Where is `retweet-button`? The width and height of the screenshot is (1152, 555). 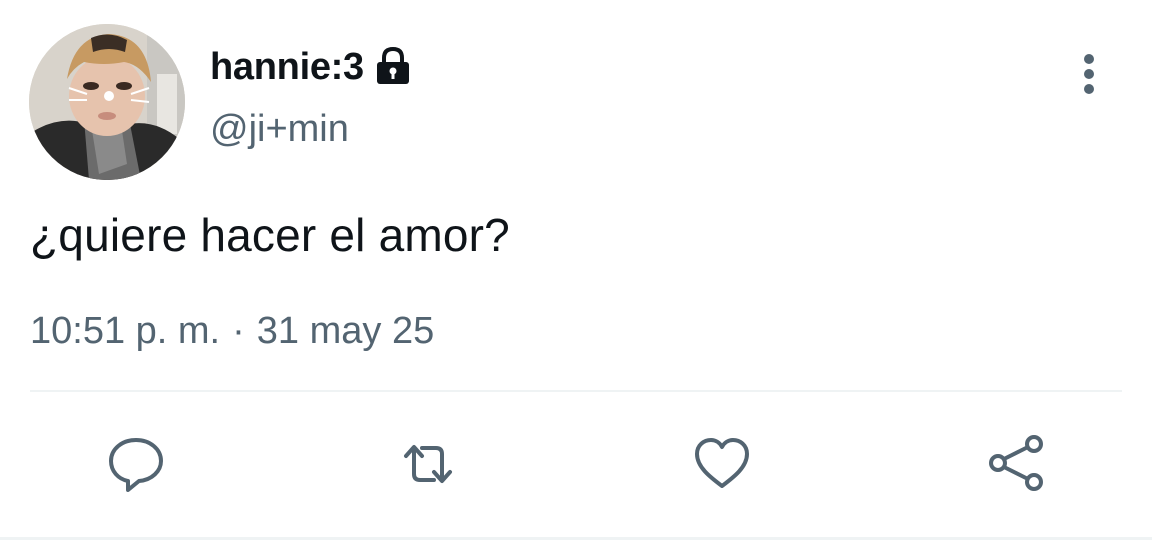 retweet-button is located at coordinates (428, 464).